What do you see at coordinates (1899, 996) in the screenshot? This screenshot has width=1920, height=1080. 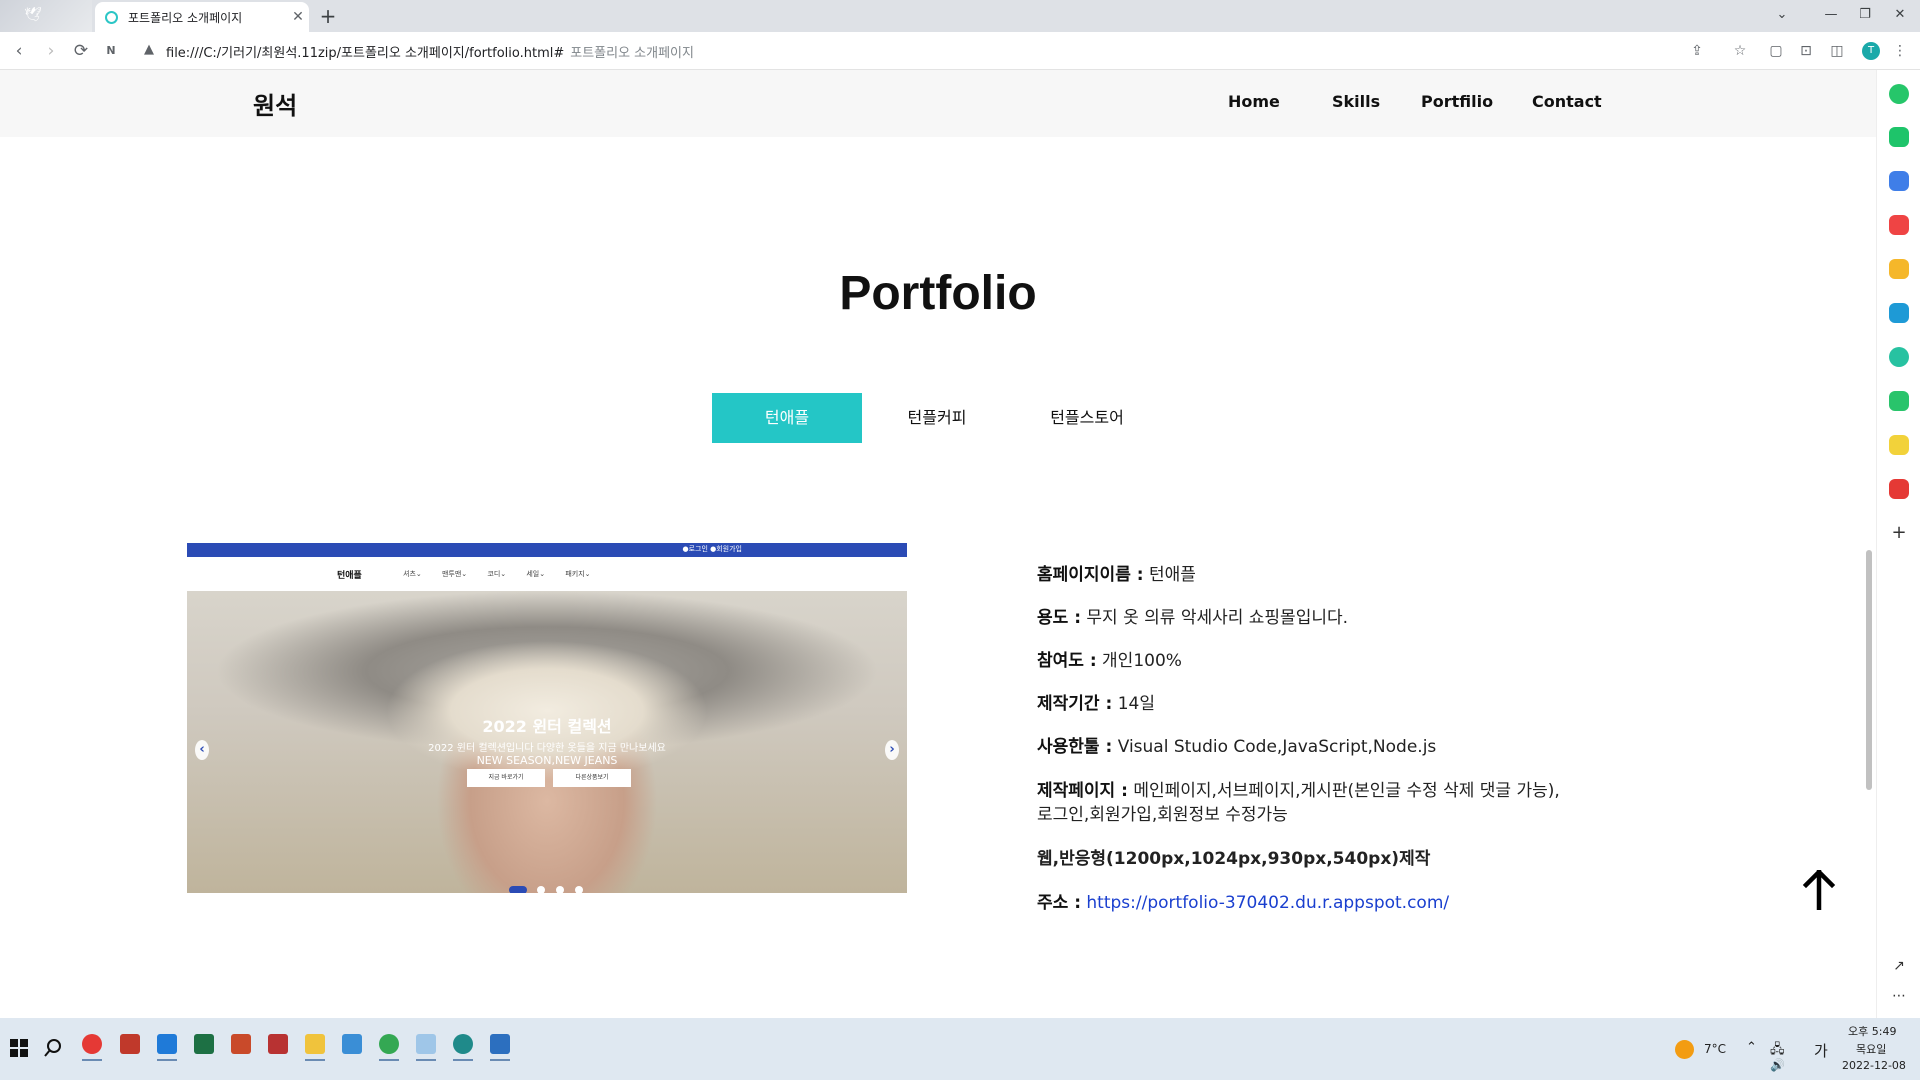 I see `sidebar-more-icon: ⋯` at bounding box center [1899, 996].